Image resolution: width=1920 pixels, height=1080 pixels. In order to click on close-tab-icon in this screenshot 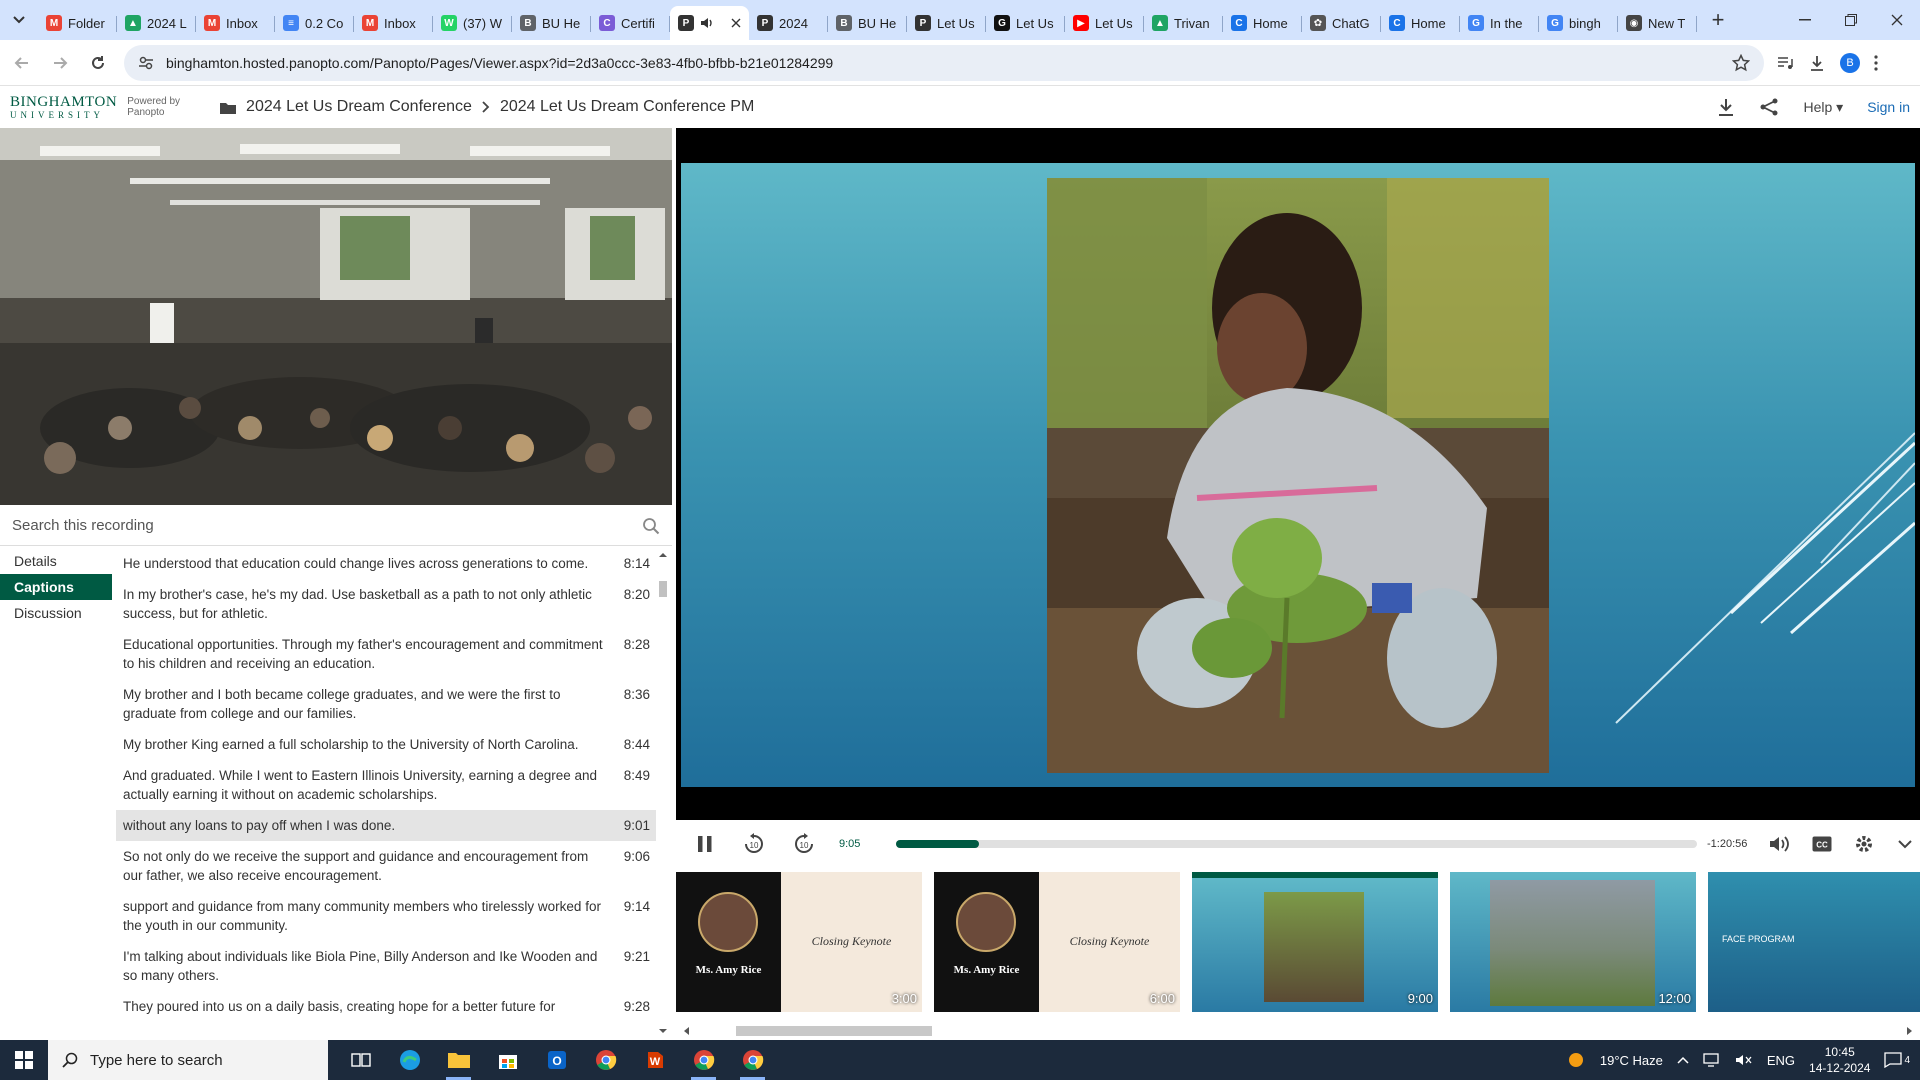, I will do `click(736, 23)`.